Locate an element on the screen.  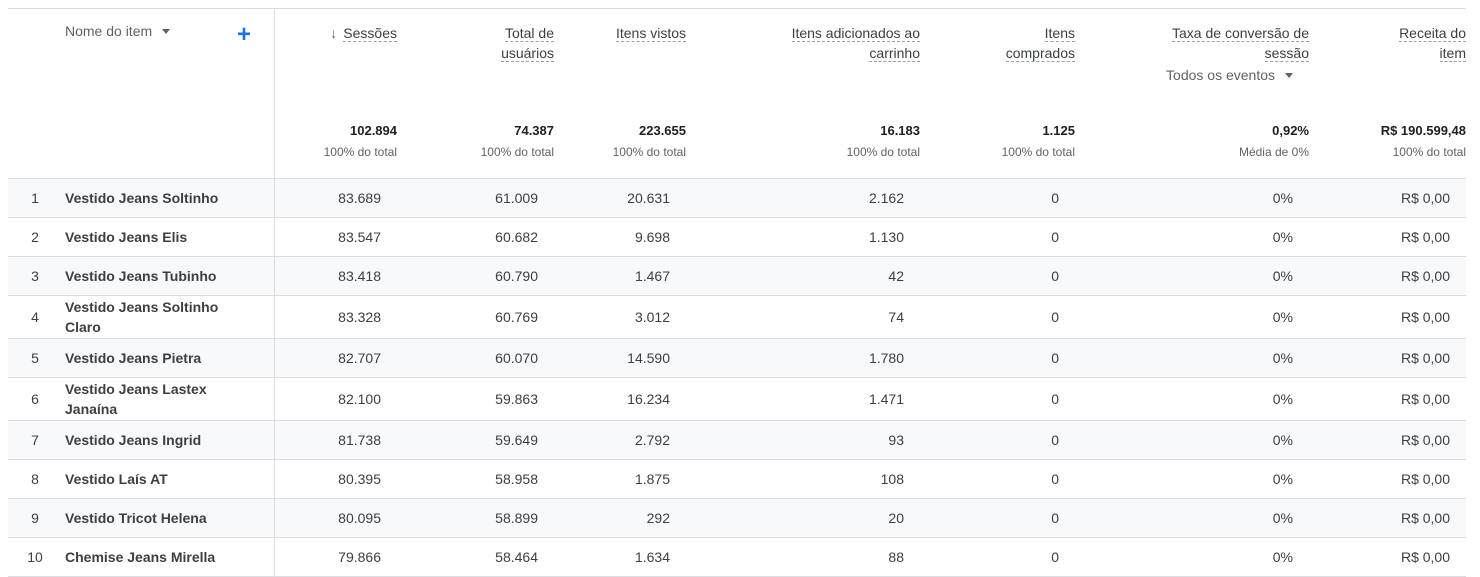
row-index: 7 is located at coordinates (31, 440).